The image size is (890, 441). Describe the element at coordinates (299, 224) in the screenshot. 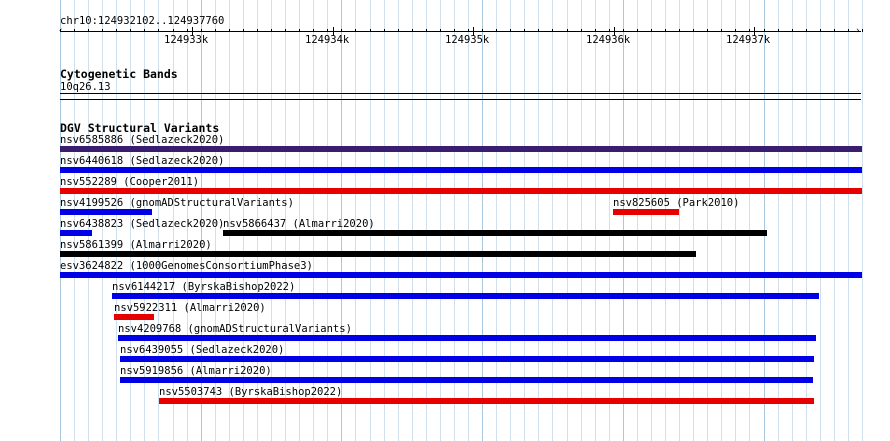

I see `dgv-feature-label: nsv5866437 (Almarri2020)` at that location.